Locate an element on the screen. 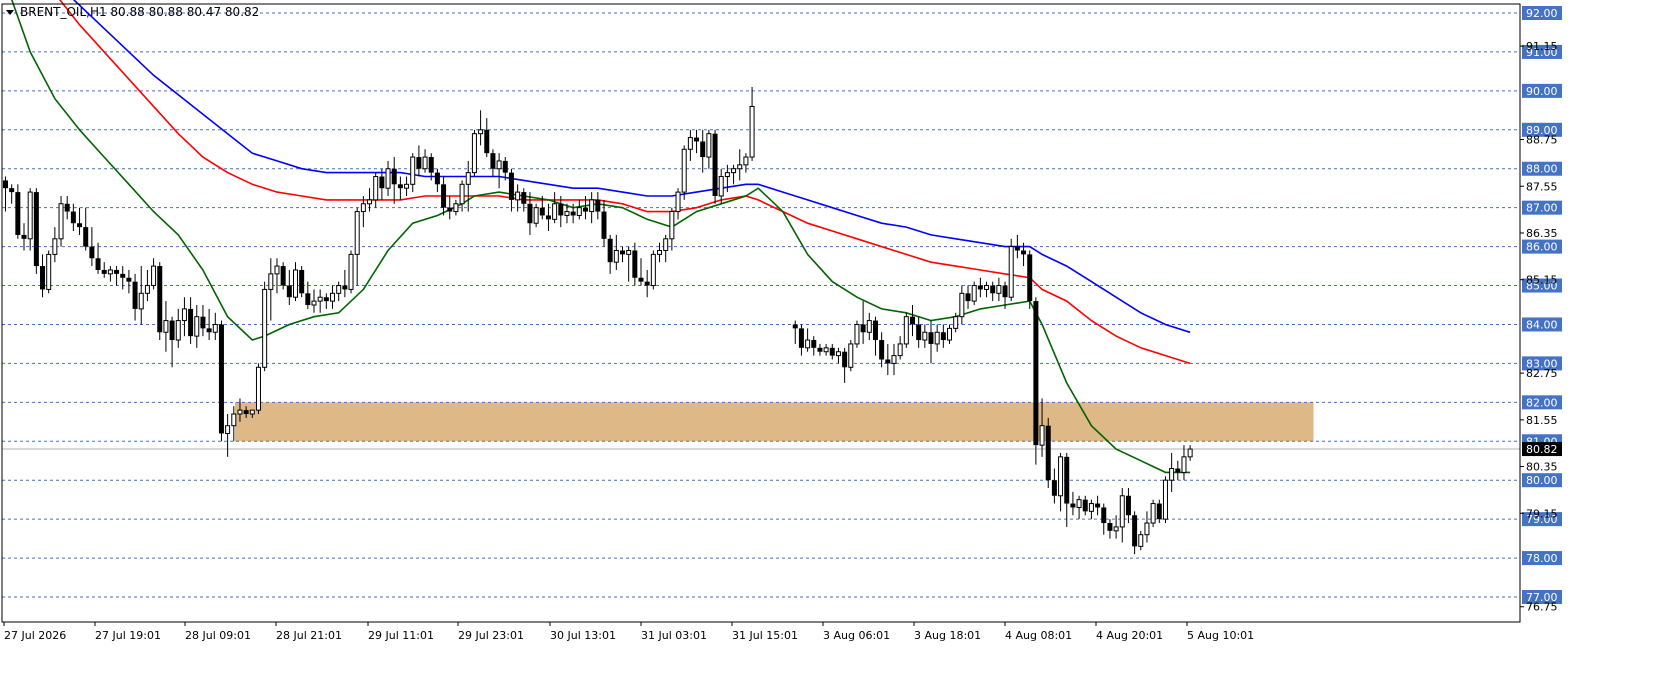 The height and width of the screenshot is (684, 1658). price-tick-label: 82.75 is located at coordinates (1542, 373).